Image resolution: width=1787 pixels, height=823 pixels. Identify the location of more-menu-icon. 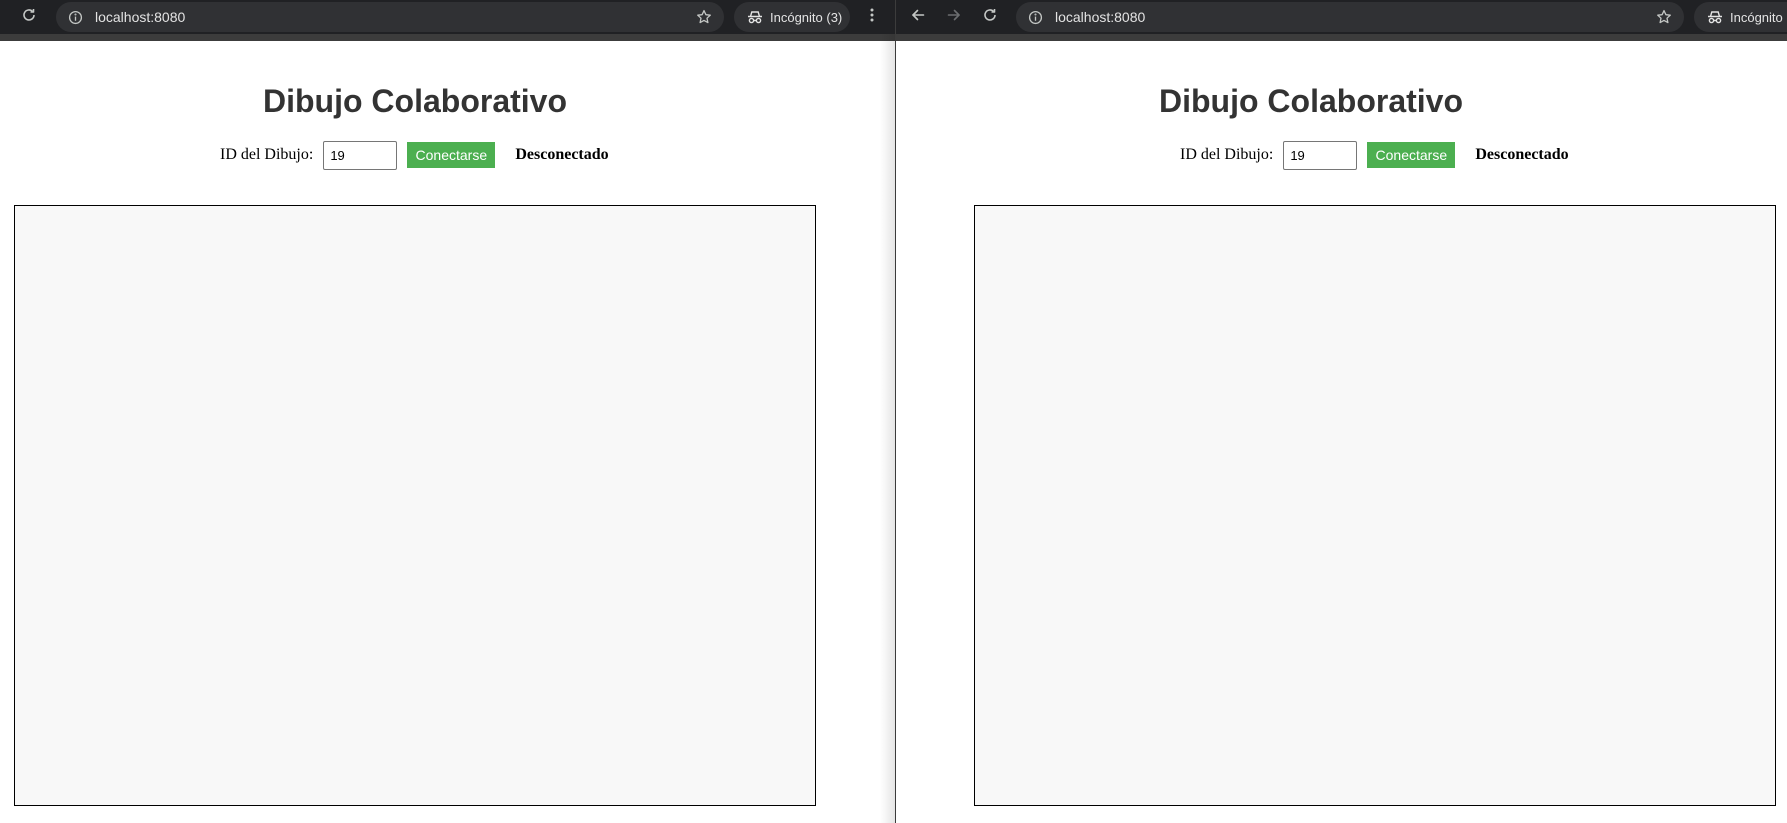
(872, 17).